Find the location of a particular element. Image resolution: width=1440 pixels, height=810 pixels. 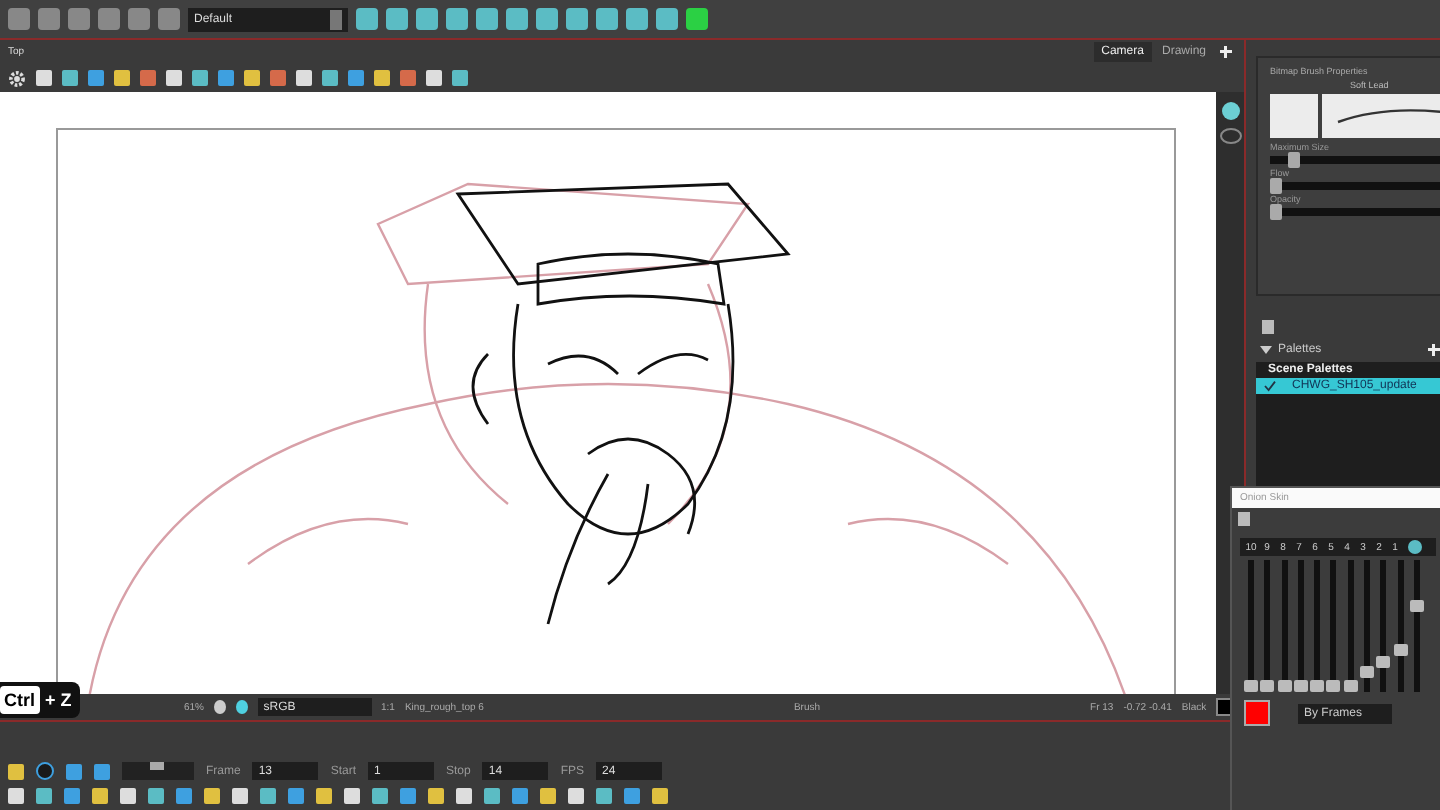

caret-icon is located at coordinates (336, 19).